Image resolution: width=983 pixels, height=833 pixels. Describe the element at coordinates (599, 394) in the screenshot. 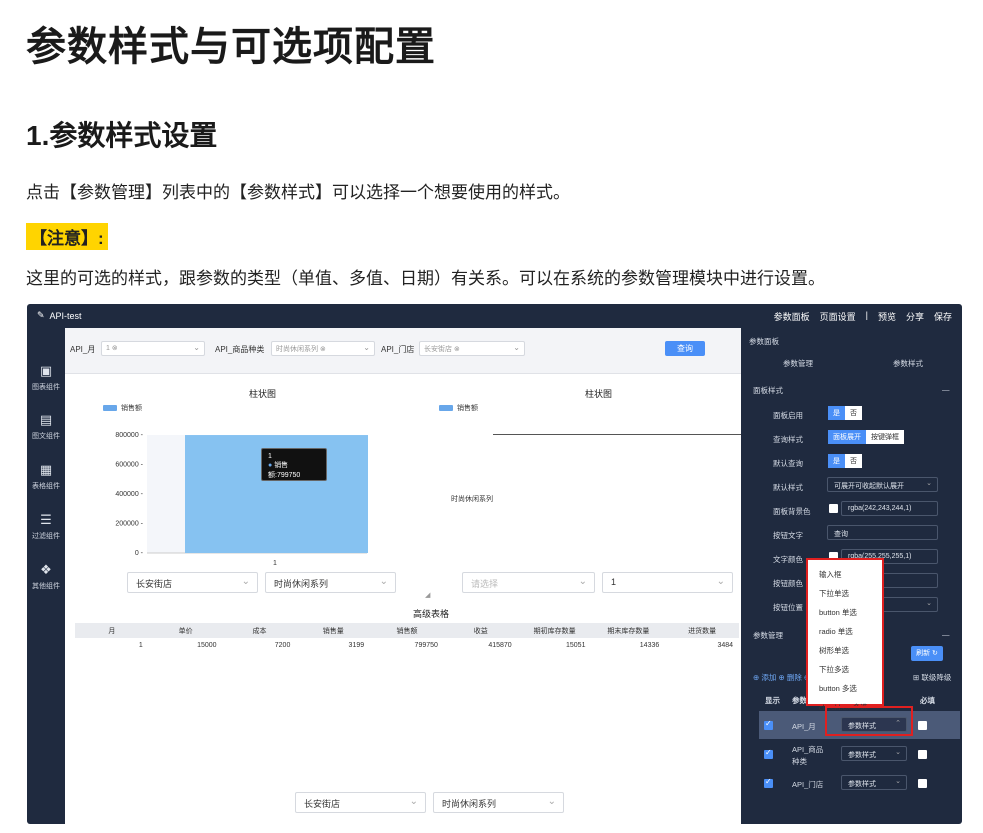

I see `chart2-title: 柱状图` at that location.